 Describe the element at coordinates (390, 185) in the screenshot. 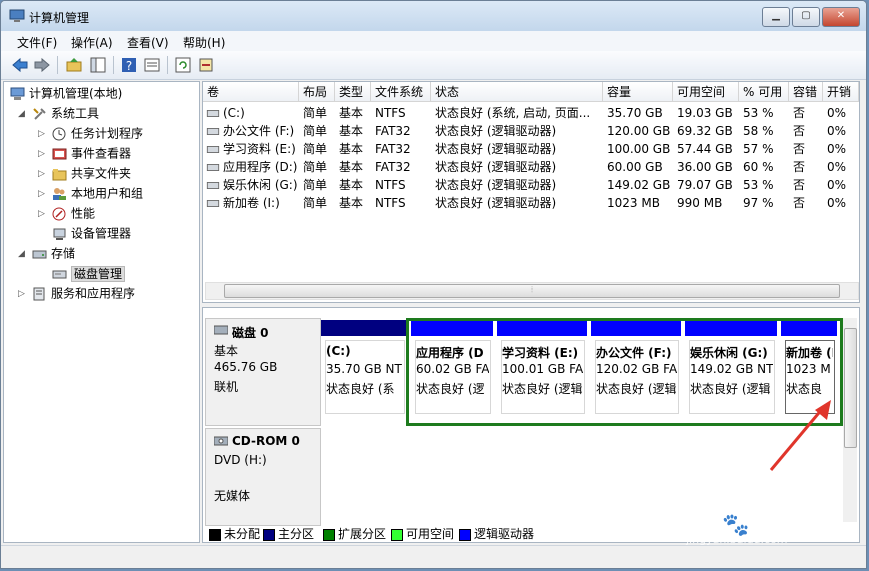

I see `col-filesystem-cell: NTFS` at that location.